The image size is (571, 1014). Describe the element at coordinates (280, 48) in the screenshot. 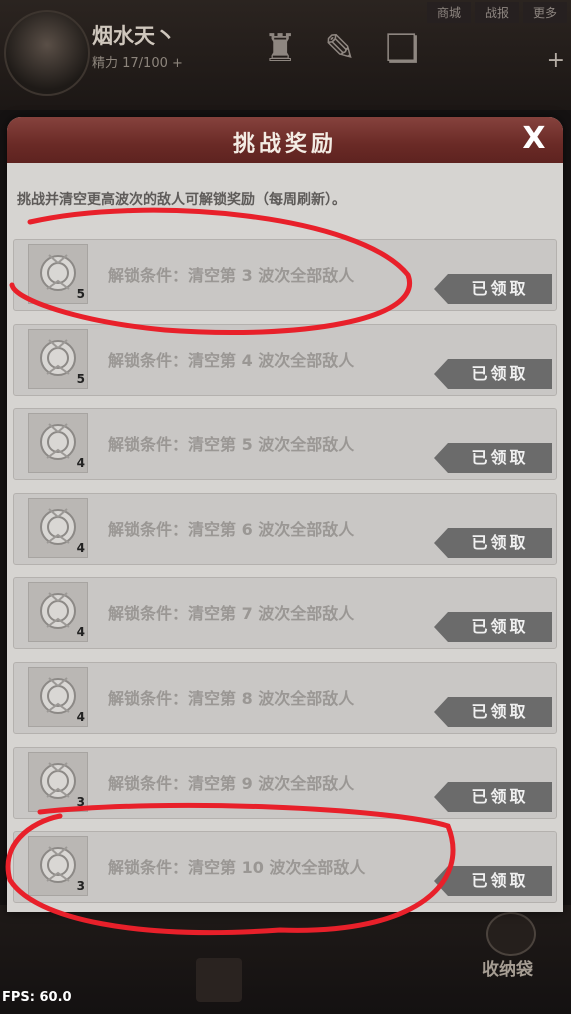

I see `trophy-icon: ♜` at that location.